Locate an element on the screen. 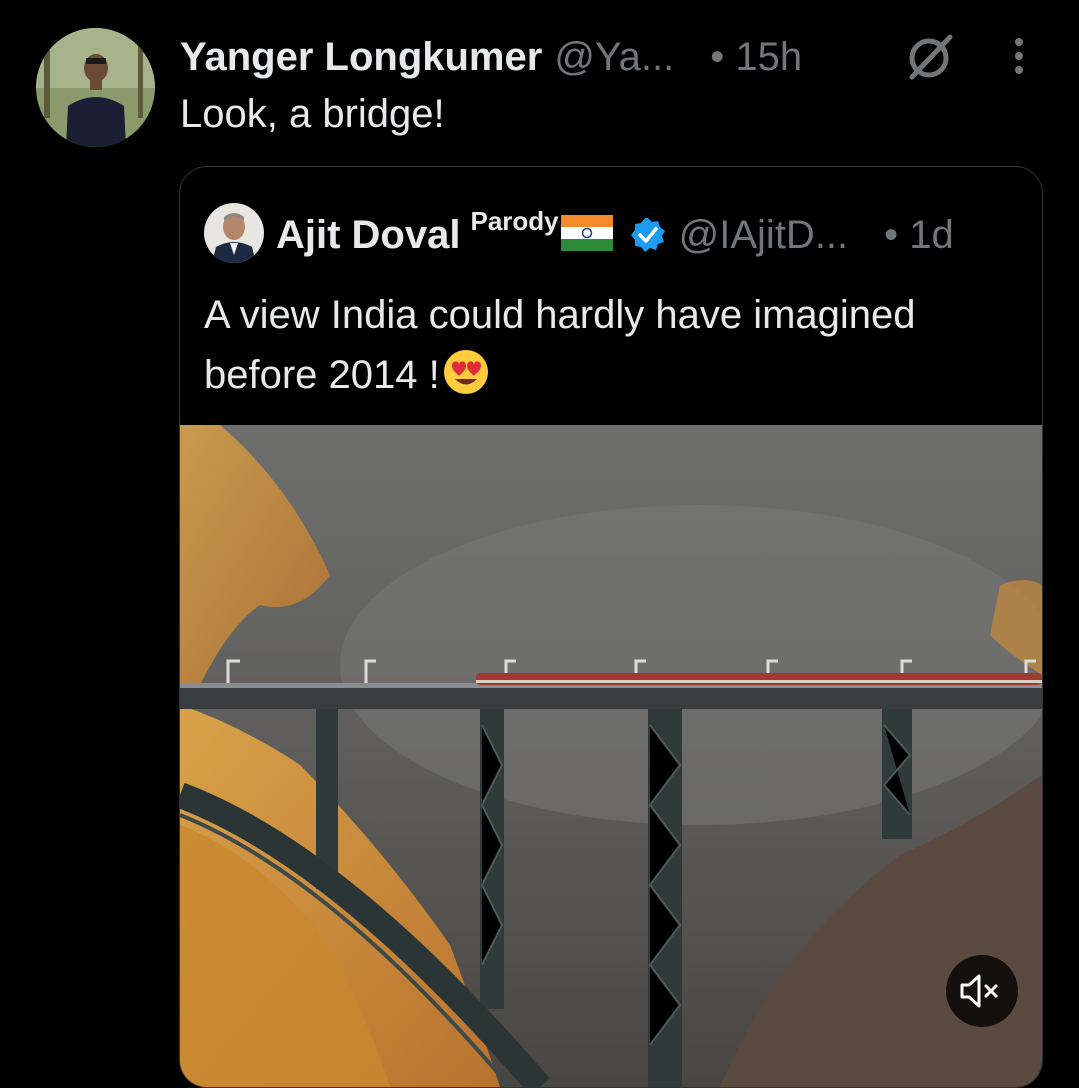 The width and height of the screenshot is (1079, 1088). heart-eyes-emoji is located at coordinates (465, 372).